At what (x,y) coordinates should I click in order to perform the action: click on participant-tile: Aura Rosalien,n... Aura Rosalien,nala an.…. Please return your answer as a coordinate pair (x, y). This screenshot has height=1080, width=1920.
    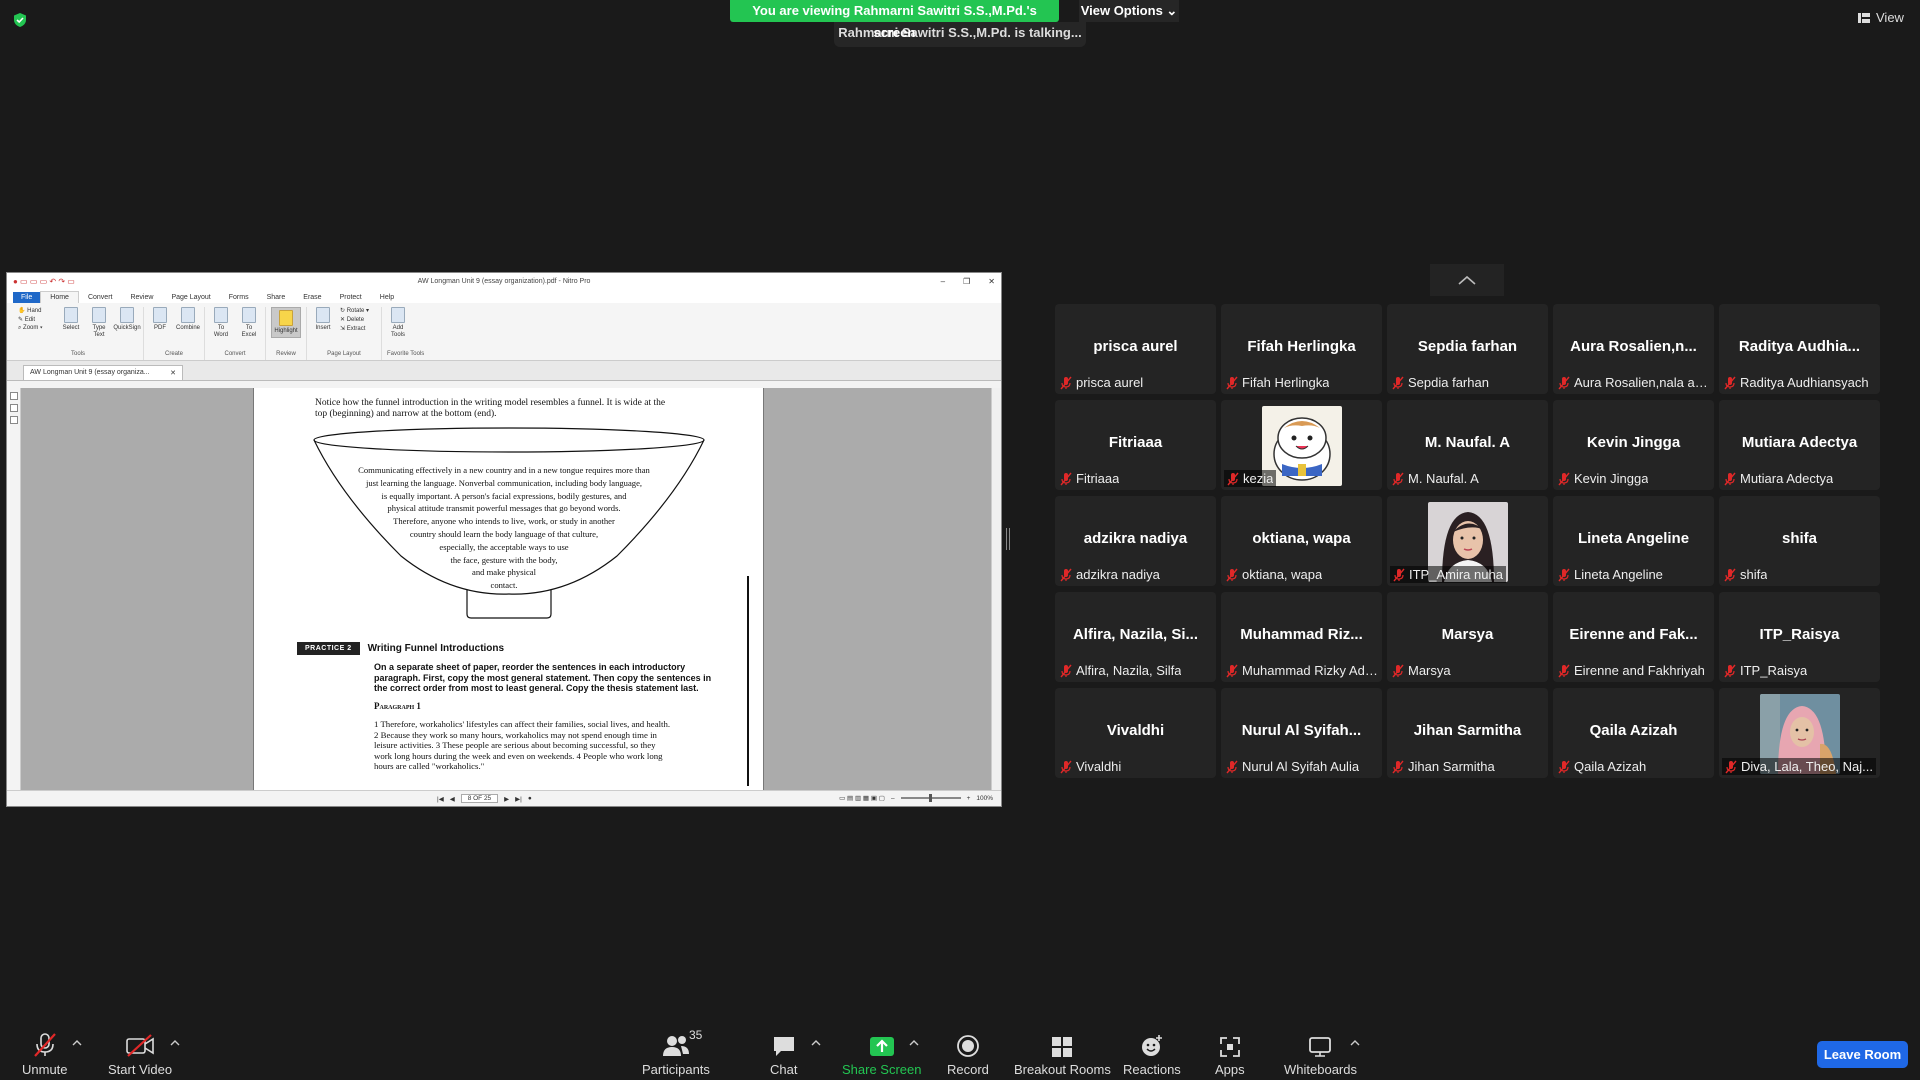
    Looking at the image, I should click on (1633, 349).